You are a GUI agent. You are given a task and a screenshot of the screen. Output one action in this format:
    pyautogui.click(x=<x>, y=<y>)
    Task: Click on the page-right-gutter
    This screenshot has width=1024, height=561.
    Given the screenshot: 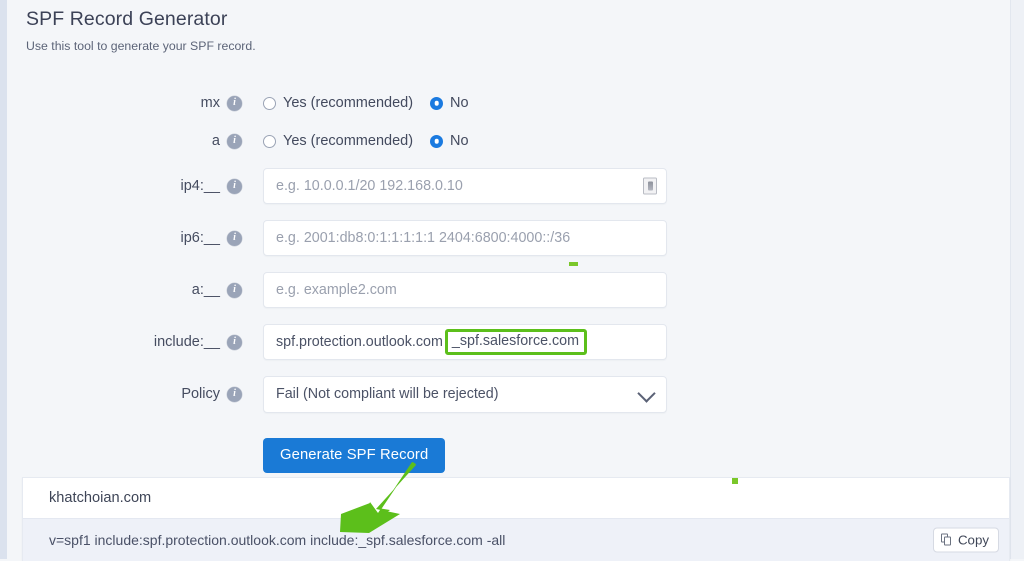 What is the action you would take?
    pyautogui.click(x=1017, y=279)
    